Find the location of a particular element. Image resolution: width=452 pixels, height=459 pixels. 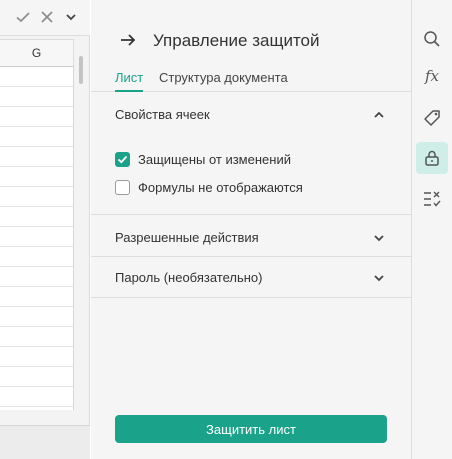

hide-formulas-option: Формулы не отображаются is located at coordinates (209, 187).